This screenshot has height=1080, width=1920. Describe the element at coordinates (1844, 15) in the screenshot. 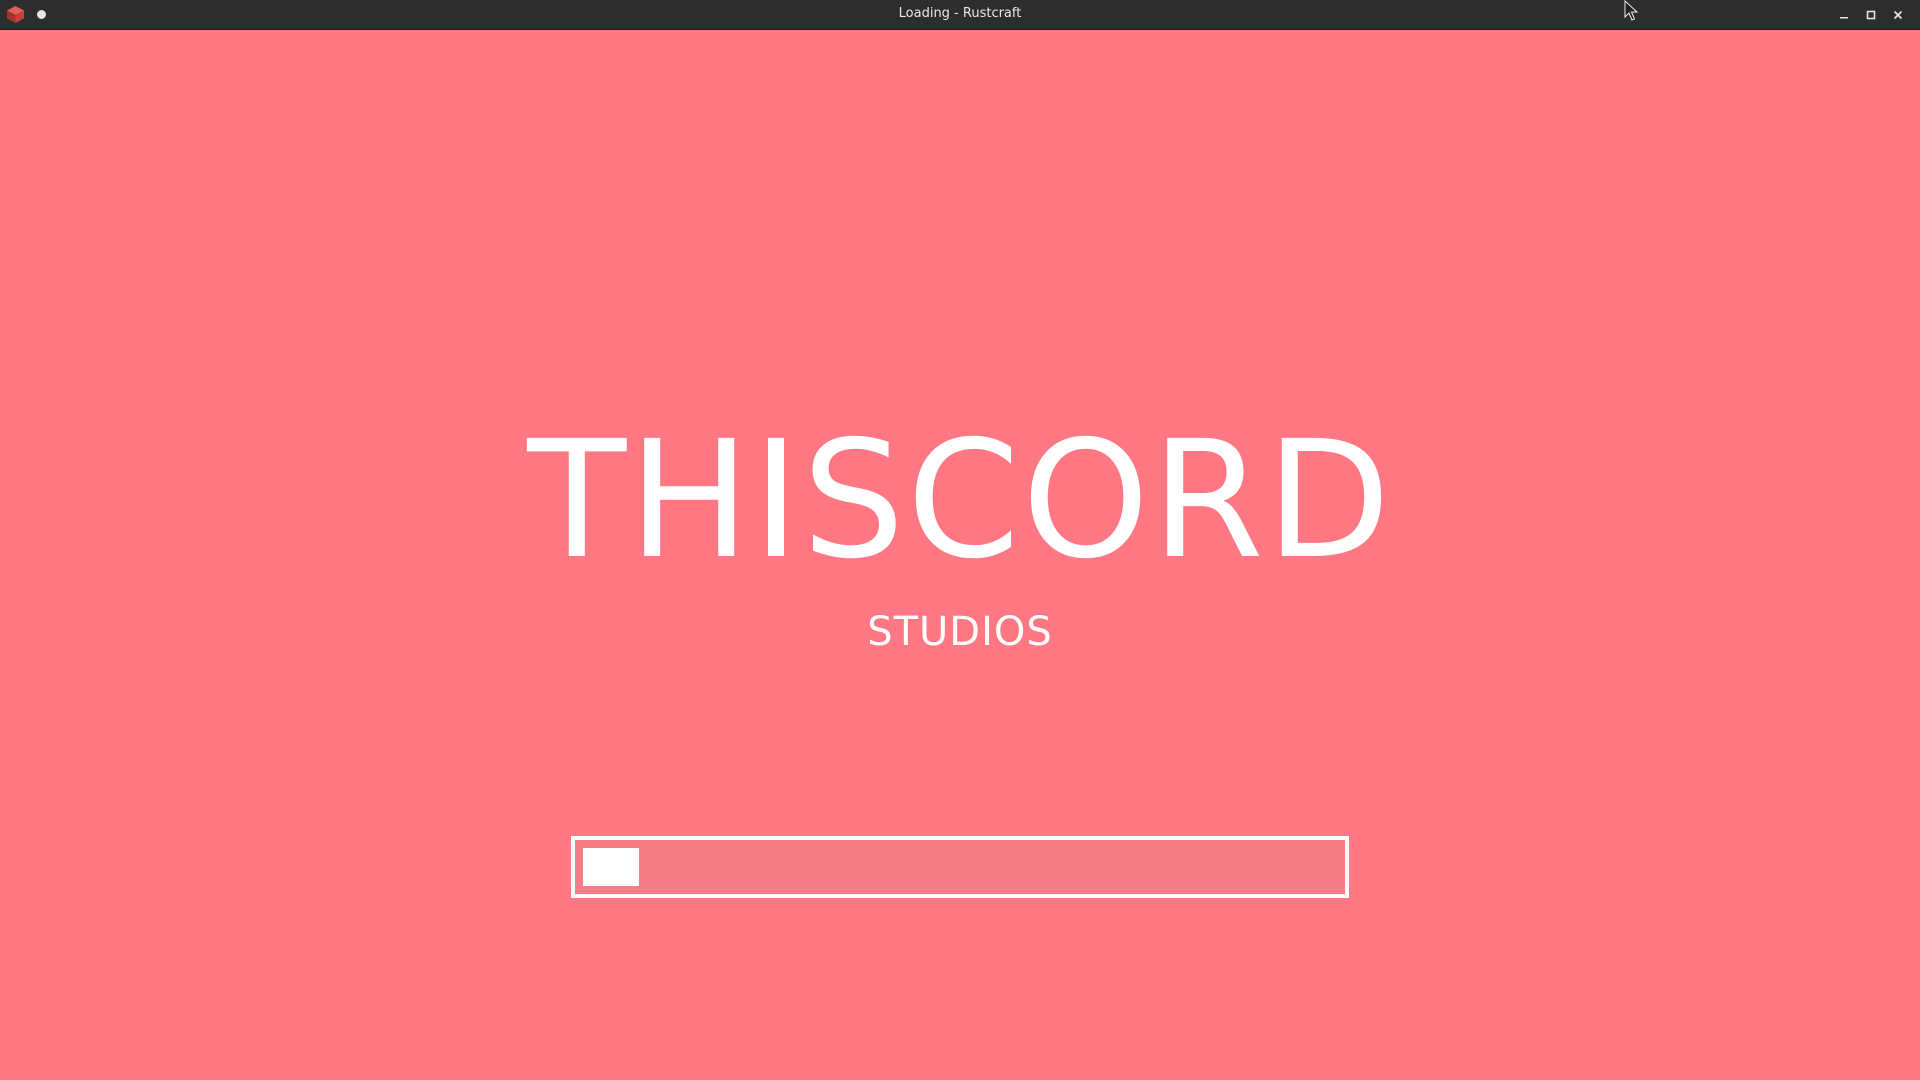

I see `minimize-icon` at that location.